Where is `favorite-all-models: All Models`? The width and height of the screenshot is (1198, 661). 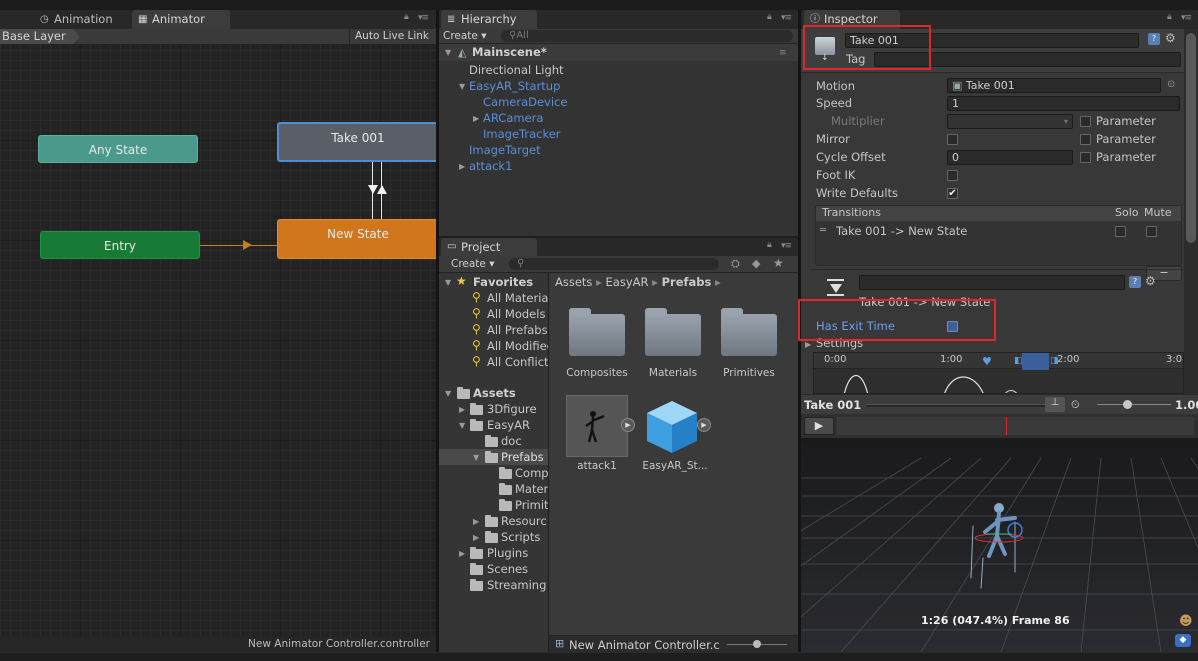 favorite-all-models: All Models is located at coordinates (516, 314).